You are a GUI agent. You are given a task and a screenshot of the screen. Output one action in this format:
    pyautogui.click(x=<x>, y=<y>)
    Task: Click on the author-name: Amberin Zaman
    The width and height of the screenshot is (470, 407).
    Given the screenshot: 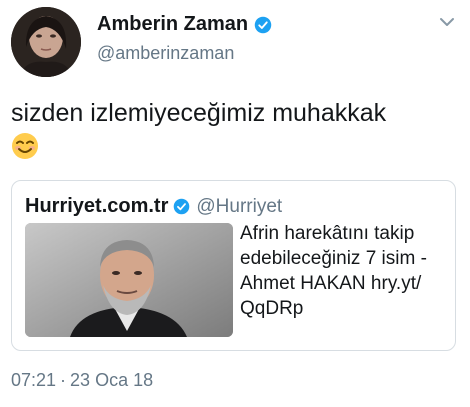 What is the action you would take?
    pyautogui.click(x=172, y=24)
    